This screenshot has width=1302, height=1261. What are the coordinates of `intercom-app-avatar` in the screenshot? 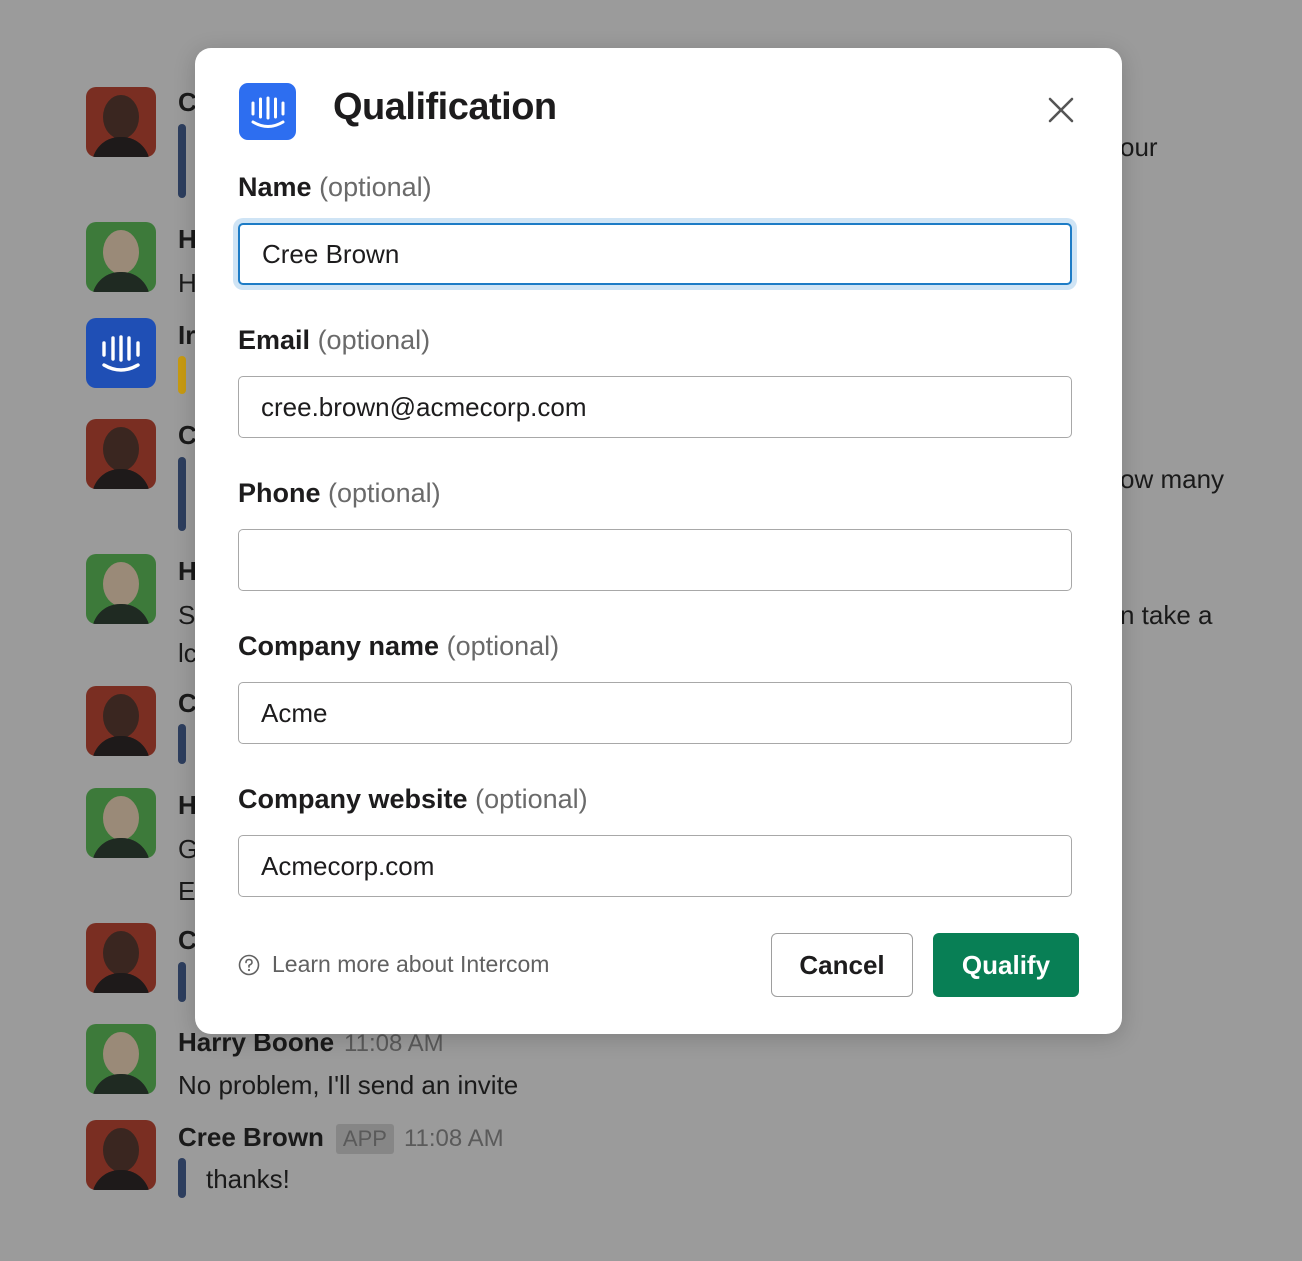 It's located at (121, 353).